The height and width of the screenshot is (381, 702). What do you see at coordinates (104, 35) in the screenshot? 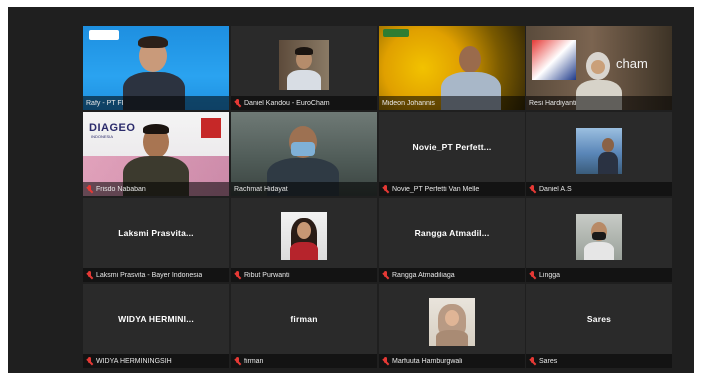
I see `company-logo` at bounding box center [104, 35].